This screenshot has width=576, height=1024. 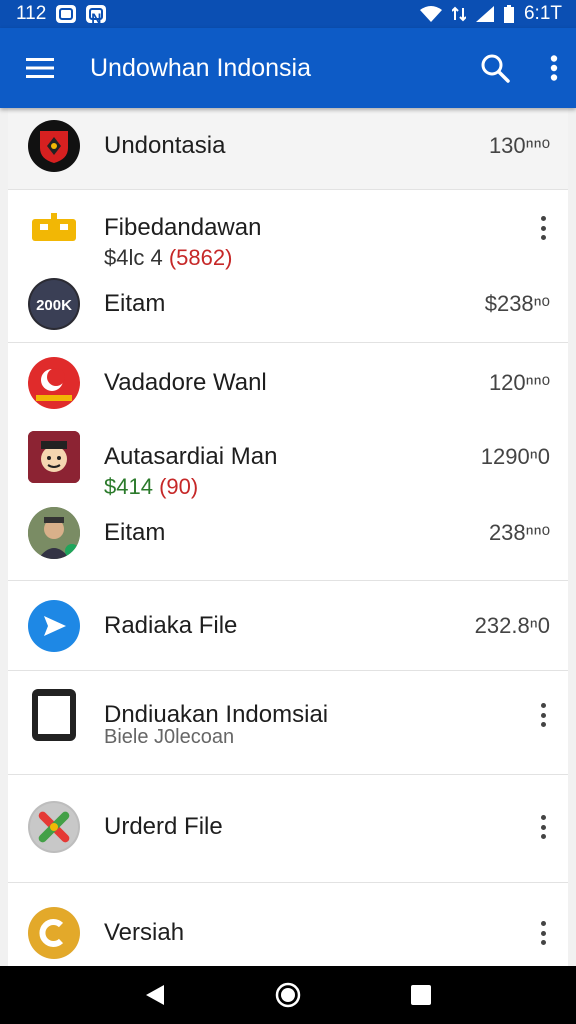 I want to click on crescent-logo-icon, so click(x=54, y=383).